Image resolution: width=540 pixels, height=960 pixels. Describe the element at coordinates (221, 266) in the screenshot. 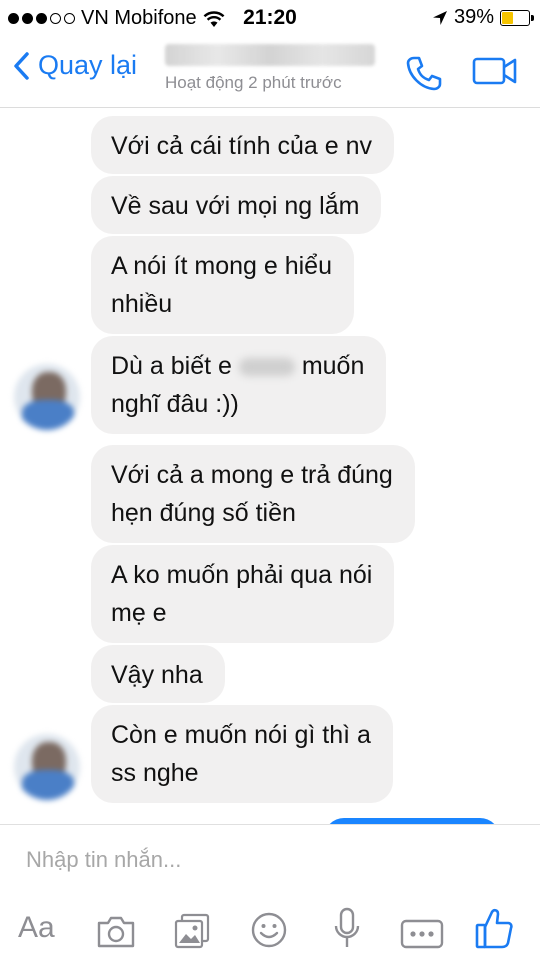

I see `message-text-line: A nói ít mong e hiểu` at that location.